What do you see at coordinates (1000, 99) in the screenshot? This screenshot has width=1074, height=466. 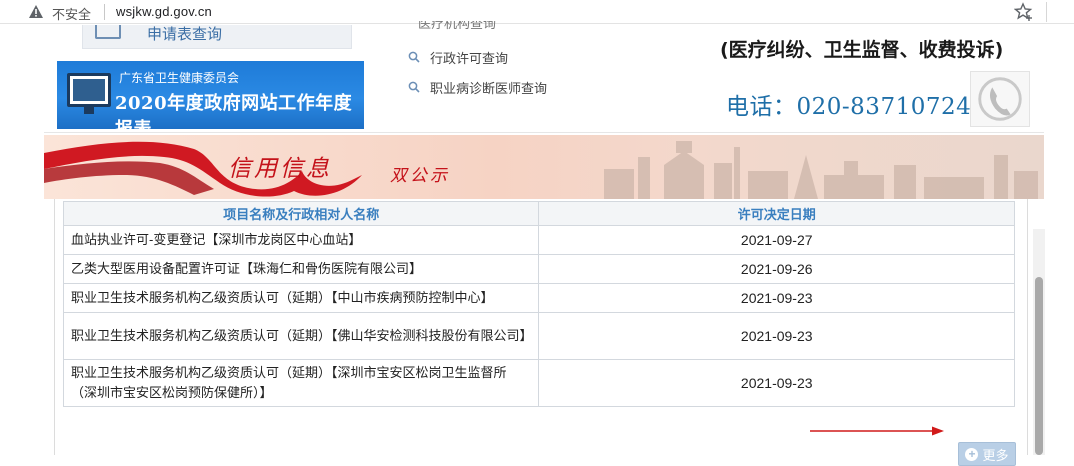 I see `phone-handset-icon` at bounding box center [1000, 99].